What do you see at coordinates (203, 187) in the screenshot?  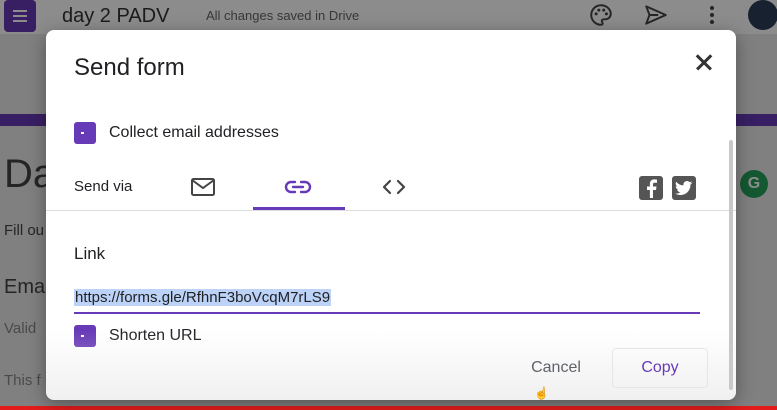 I see `mail-icon` at bounding box center [203, 187].